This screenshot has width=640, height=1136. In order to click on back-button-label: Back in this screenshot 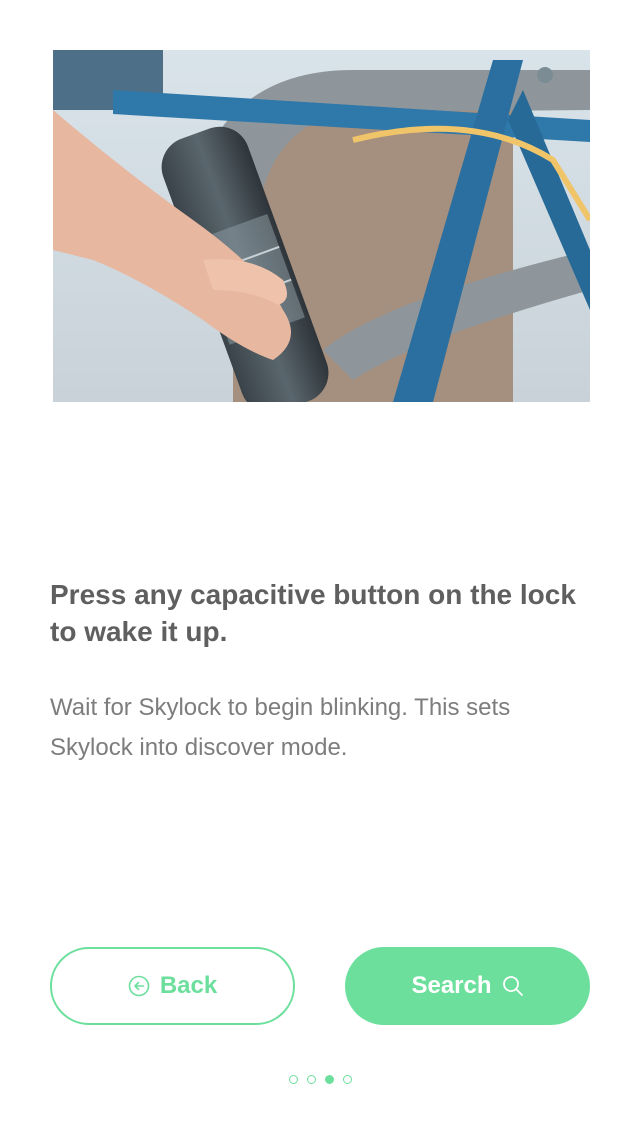, I will do `click(188, 985)`.